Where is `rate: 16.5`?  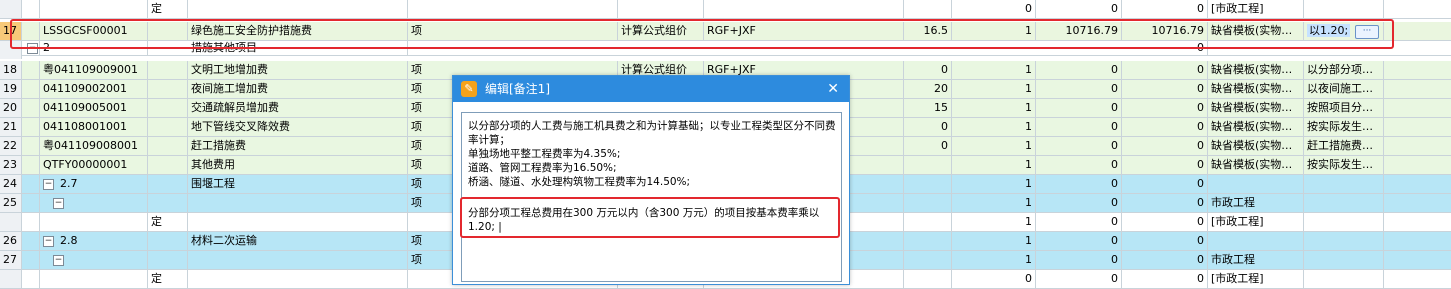 rate: 16.5 is located at coordinates (928, 31).